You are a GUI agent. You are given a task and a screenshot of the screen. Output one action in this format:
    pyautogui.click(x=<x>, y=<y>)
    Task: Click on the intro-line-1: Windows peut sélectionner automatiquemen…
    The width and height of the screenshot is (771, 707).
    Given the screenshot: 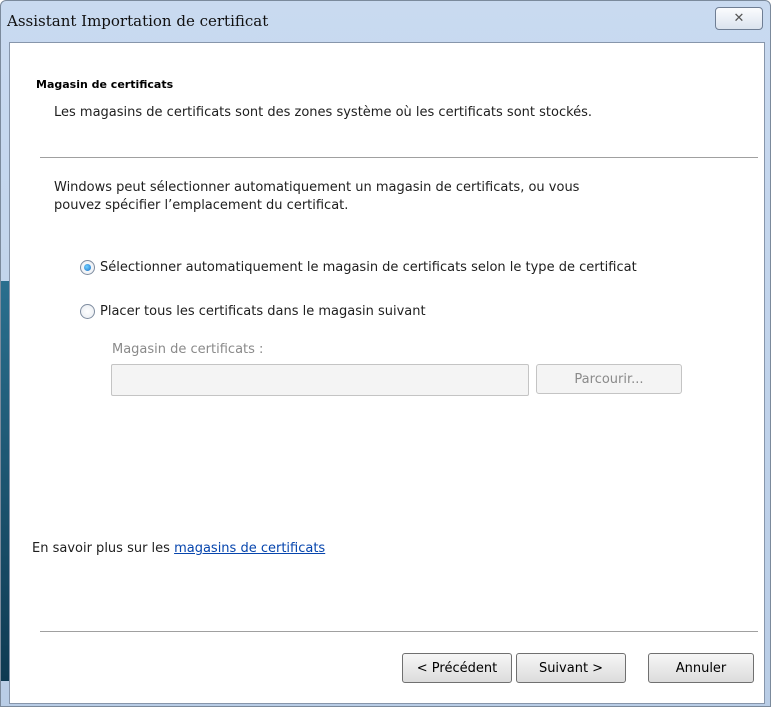 What is the action you would take?
    pyautogui.click(x=317, y=187)
    